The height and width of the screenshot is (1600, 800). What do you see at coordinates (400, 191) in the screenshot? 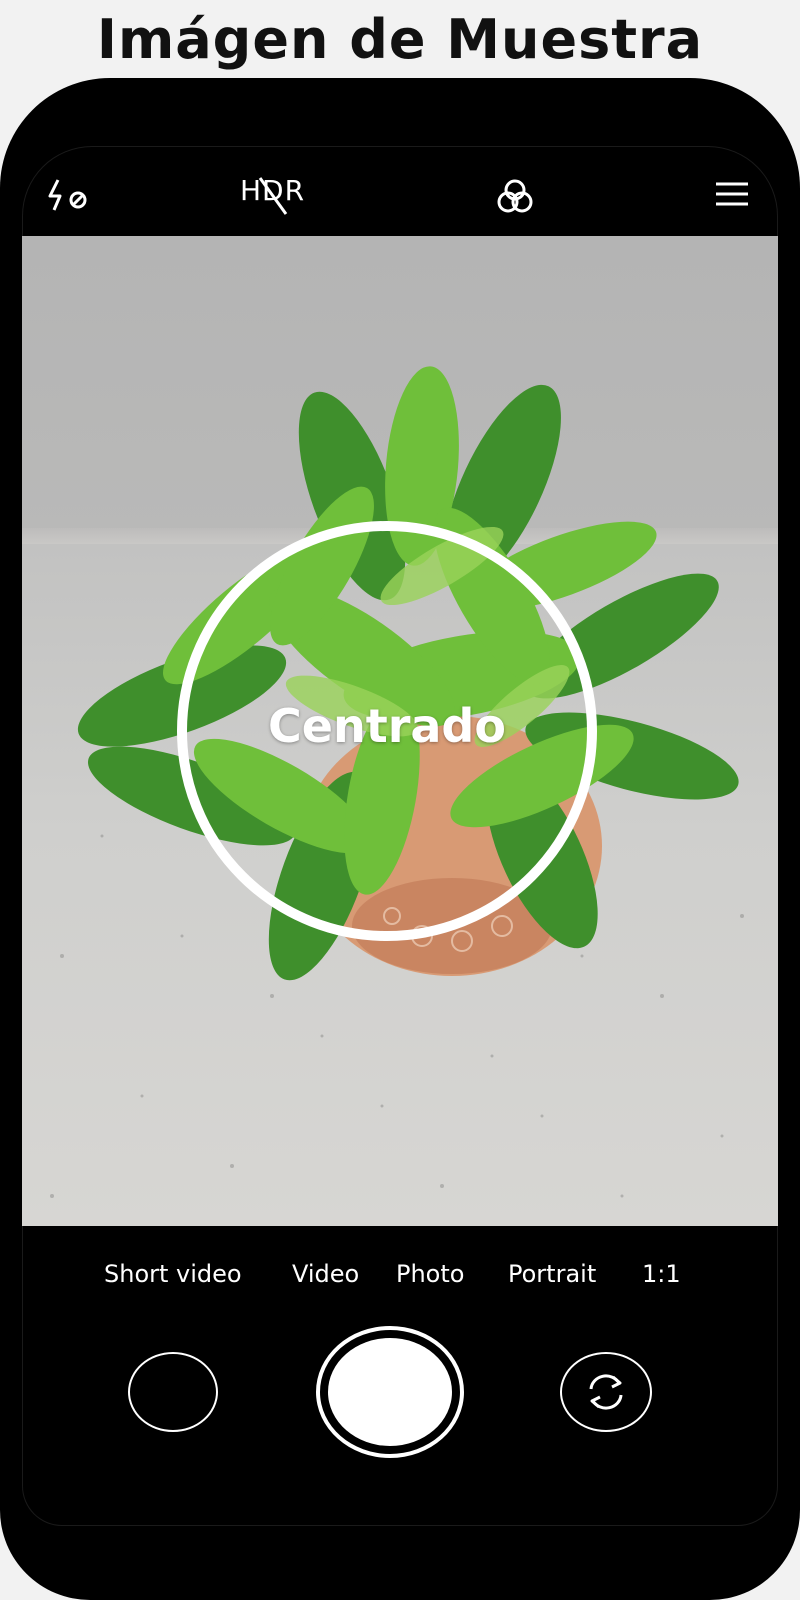
I see `camera-top-bar: HDR` at bounding box center [400, 191].